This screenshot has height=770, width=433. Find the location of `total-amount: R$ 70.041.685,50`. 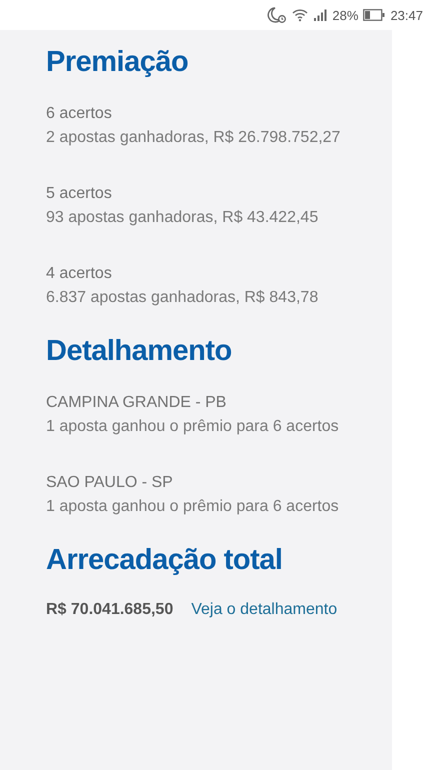

total-amount: R$ 70.041.685,50 is located at coordinates (110, 609).